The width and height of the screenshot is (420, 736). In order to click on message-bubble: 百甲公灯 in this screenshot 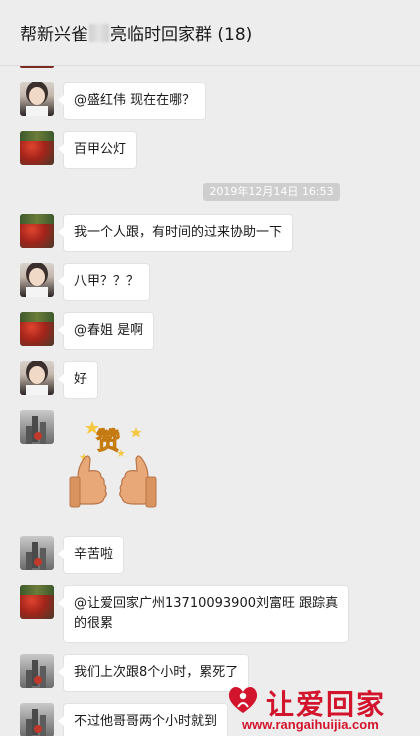, I will do `click(97, 150)`.